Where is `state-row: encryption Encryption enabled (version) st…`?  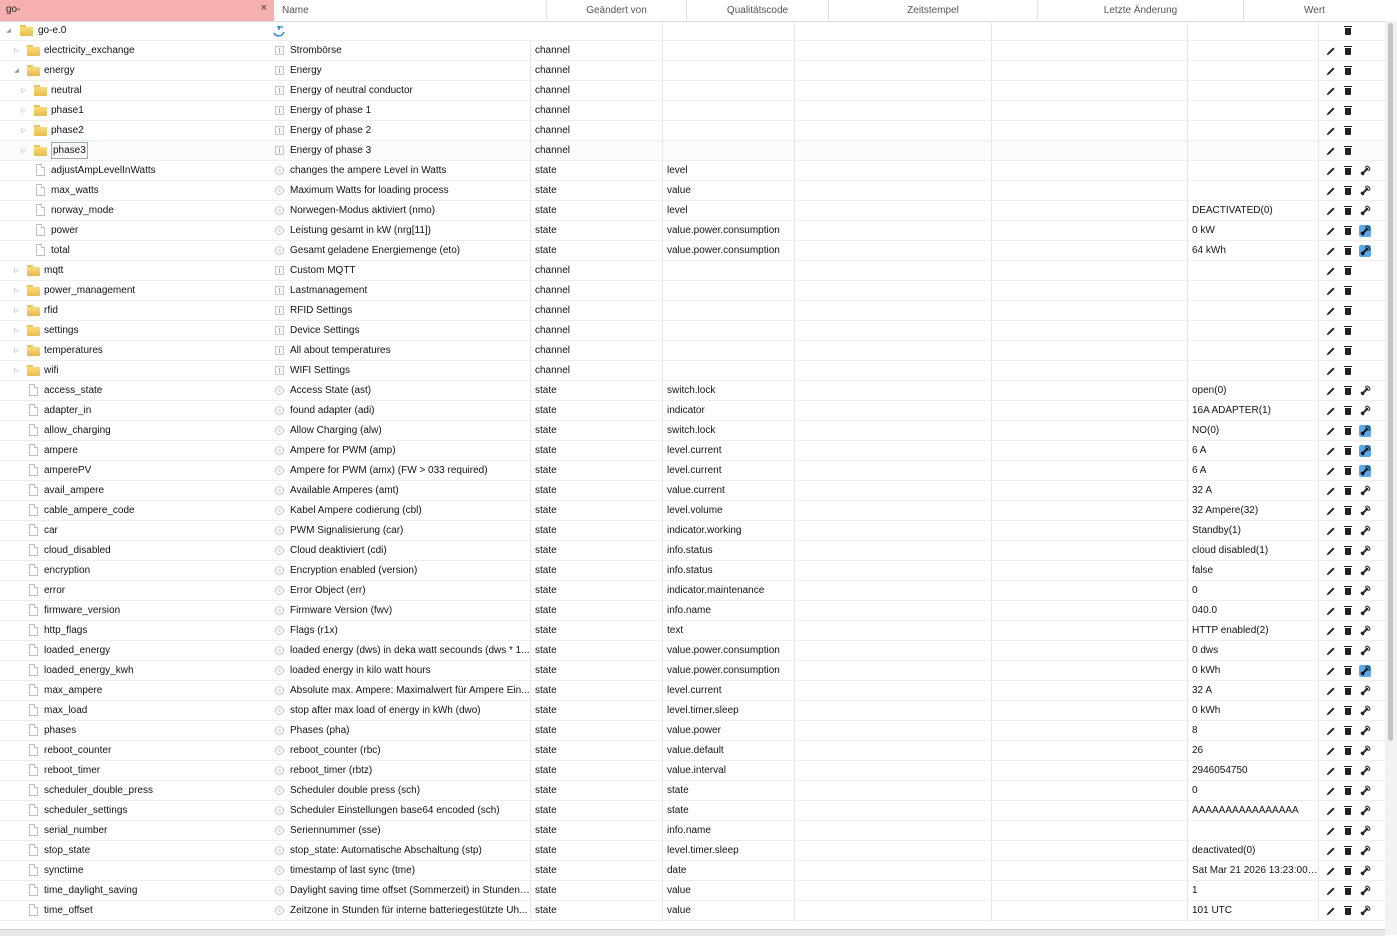
state-row: encryption Encryption enabled (version) st… is located at coordinates (692, 571).